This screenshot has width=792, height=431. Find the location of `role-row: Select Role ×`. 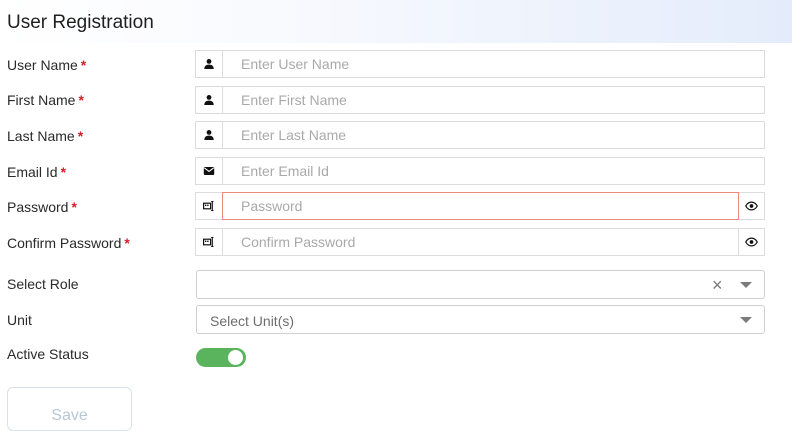

role-row: Select Role × is located at coordinates (396, 285).